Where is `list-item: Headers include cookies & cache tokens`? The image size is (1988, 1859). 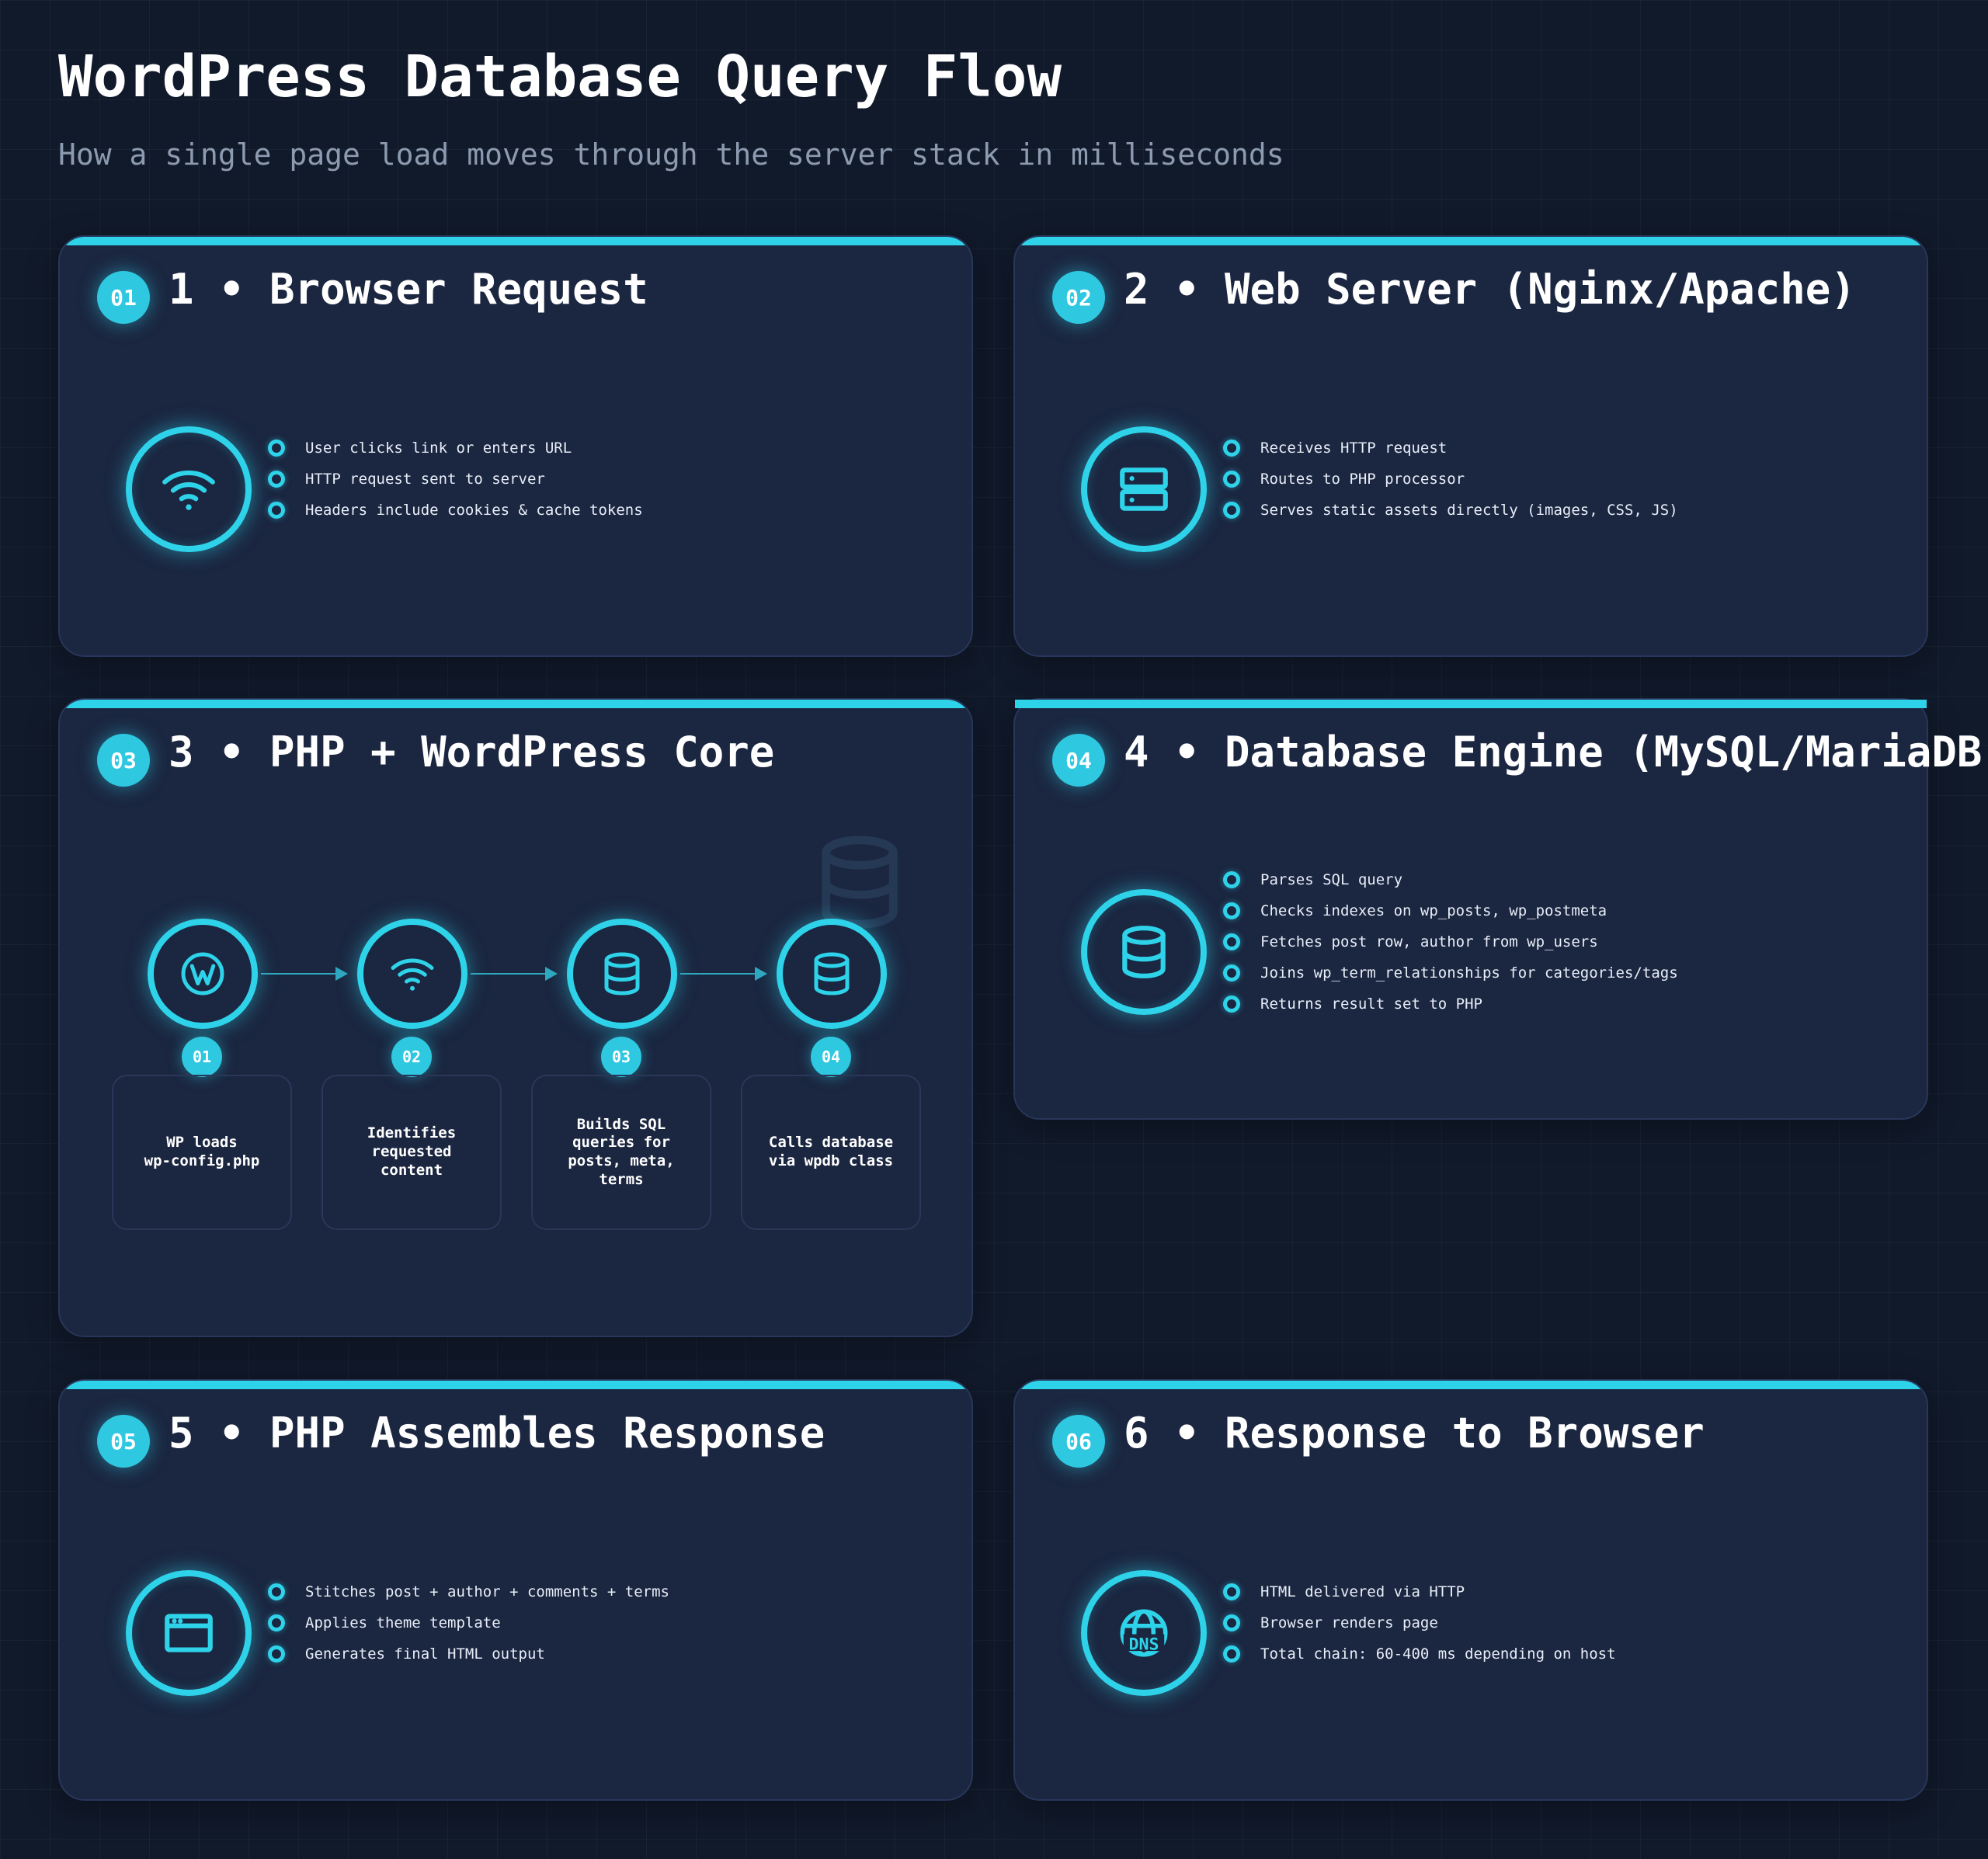 list-item: Headers include cookies & cache tokens is located at coordinates (456, 510).